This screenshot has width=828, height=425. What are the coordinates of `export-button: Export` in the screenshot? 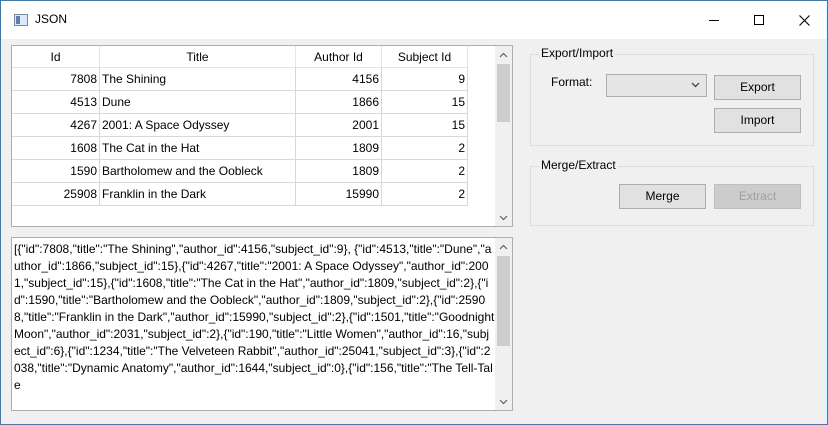 It's located at (757, 87).